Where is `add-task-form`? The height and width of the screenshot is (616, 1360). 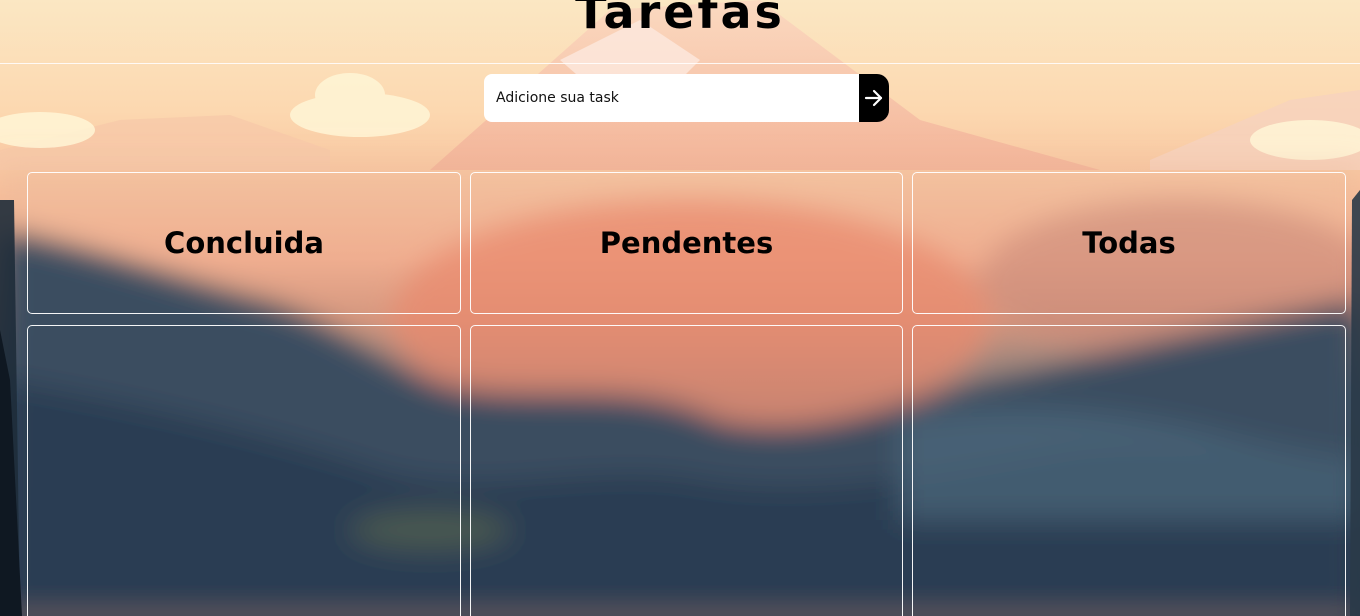
add-task-form is located at coordinates (686, 98).